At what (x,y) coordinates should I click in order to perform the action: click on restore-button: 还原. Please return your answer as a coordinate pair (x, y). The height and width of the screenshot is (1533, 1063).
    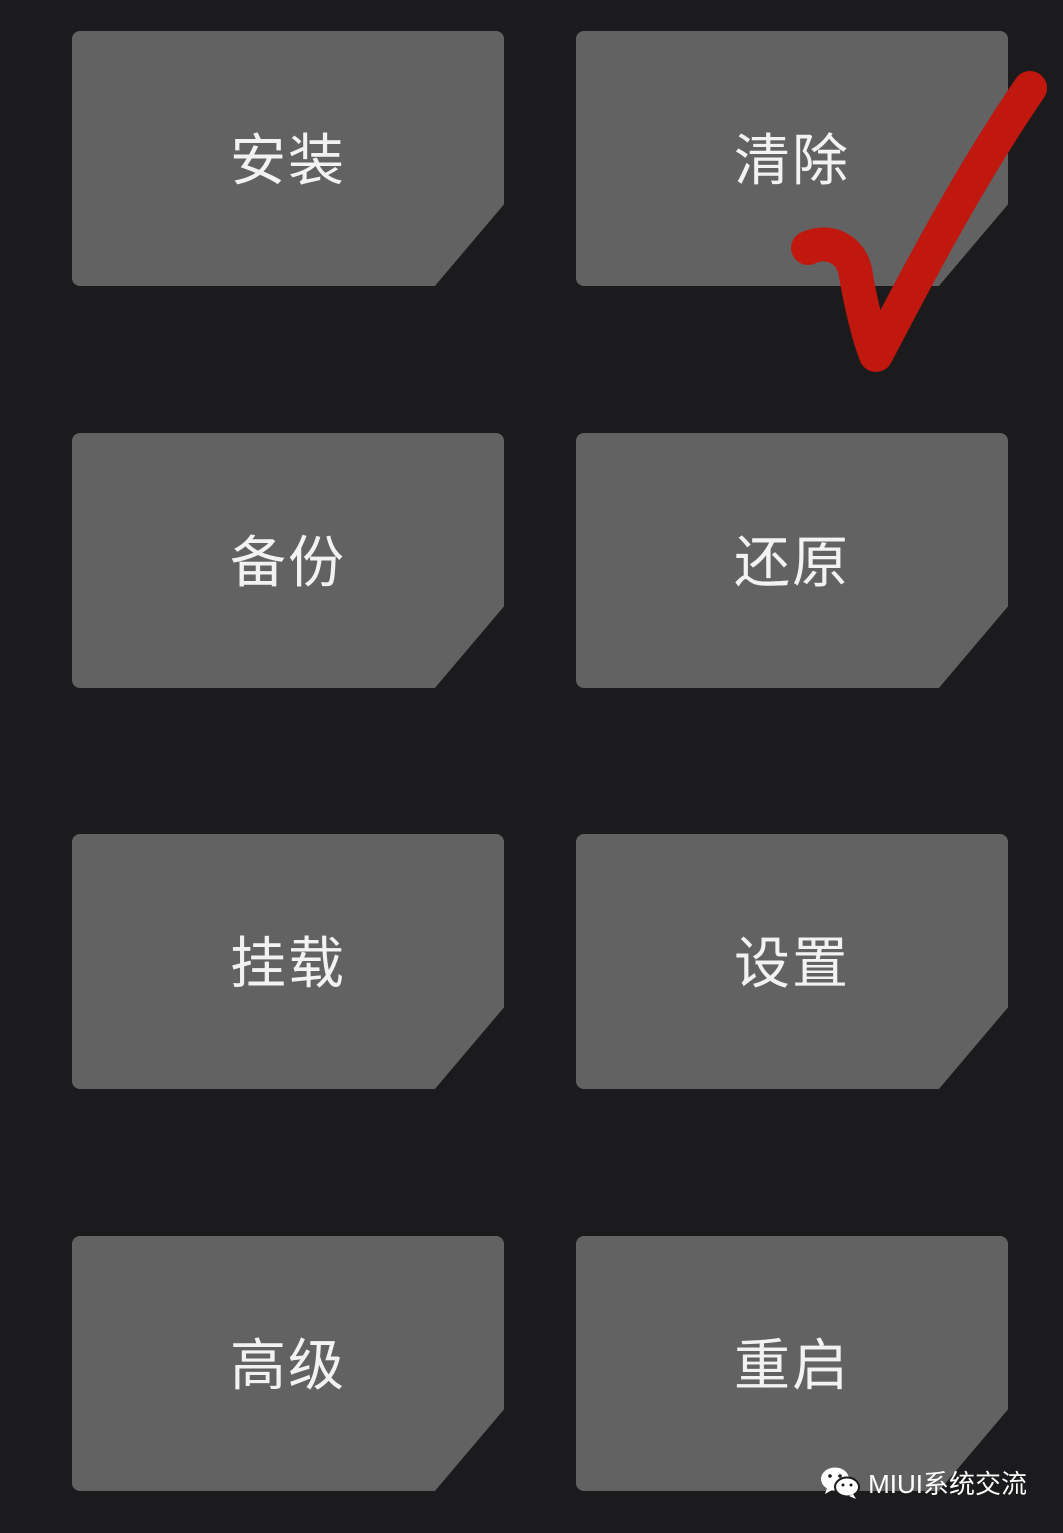
    Looking at the image, I should click on (792, 560).